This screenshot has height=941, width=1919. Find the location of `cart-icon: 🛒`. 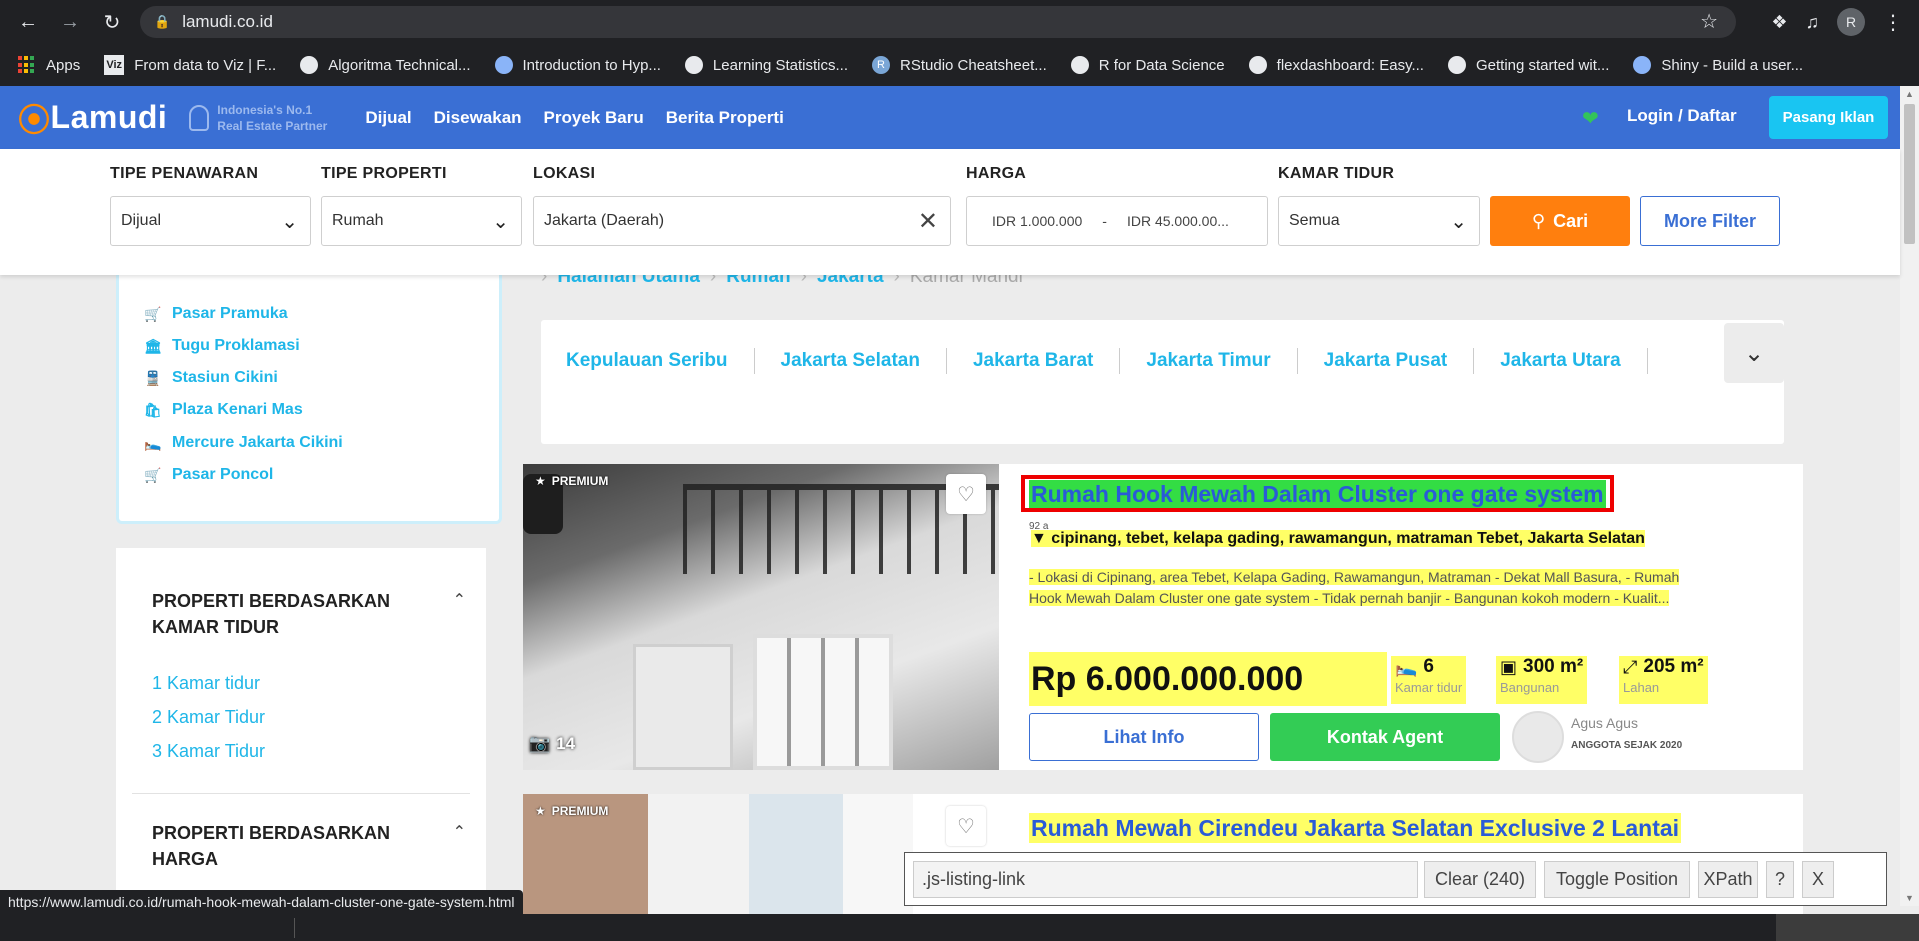

cart-icon: 🛒 is located at coordinates (153, 313).